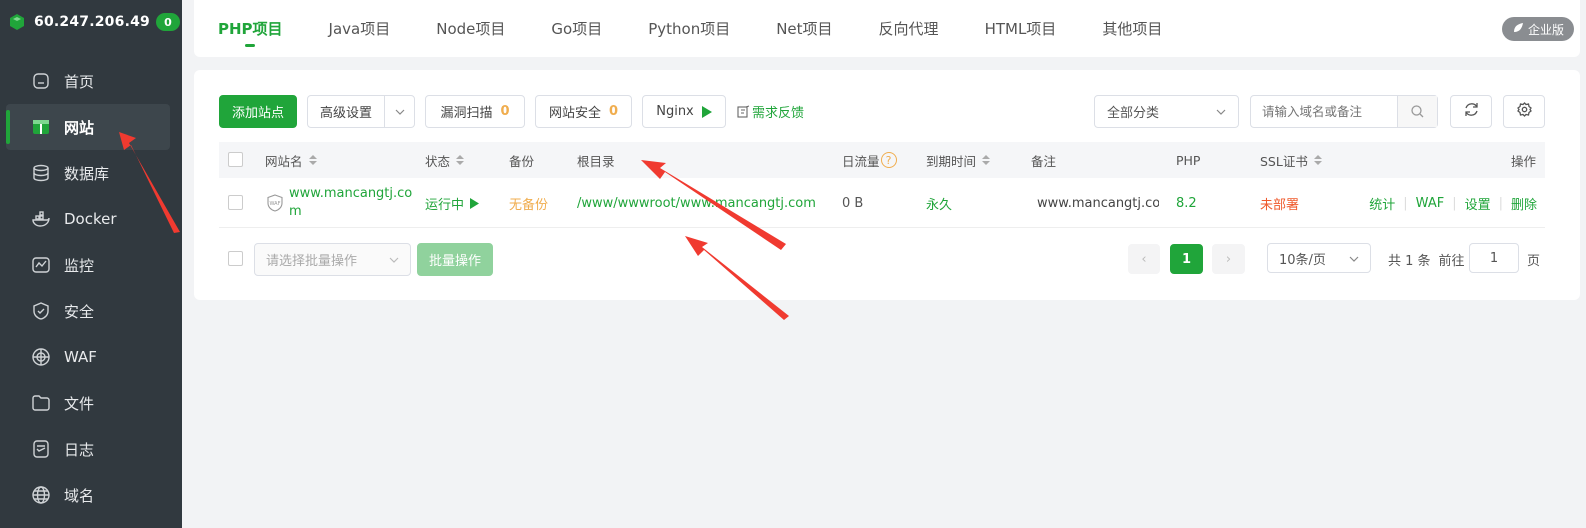 This screenshot has height=528, width=1586. Describe the element at coordinates (1302, 260) in the screenshot. I see `page-size-value: 10条/页` at that location.